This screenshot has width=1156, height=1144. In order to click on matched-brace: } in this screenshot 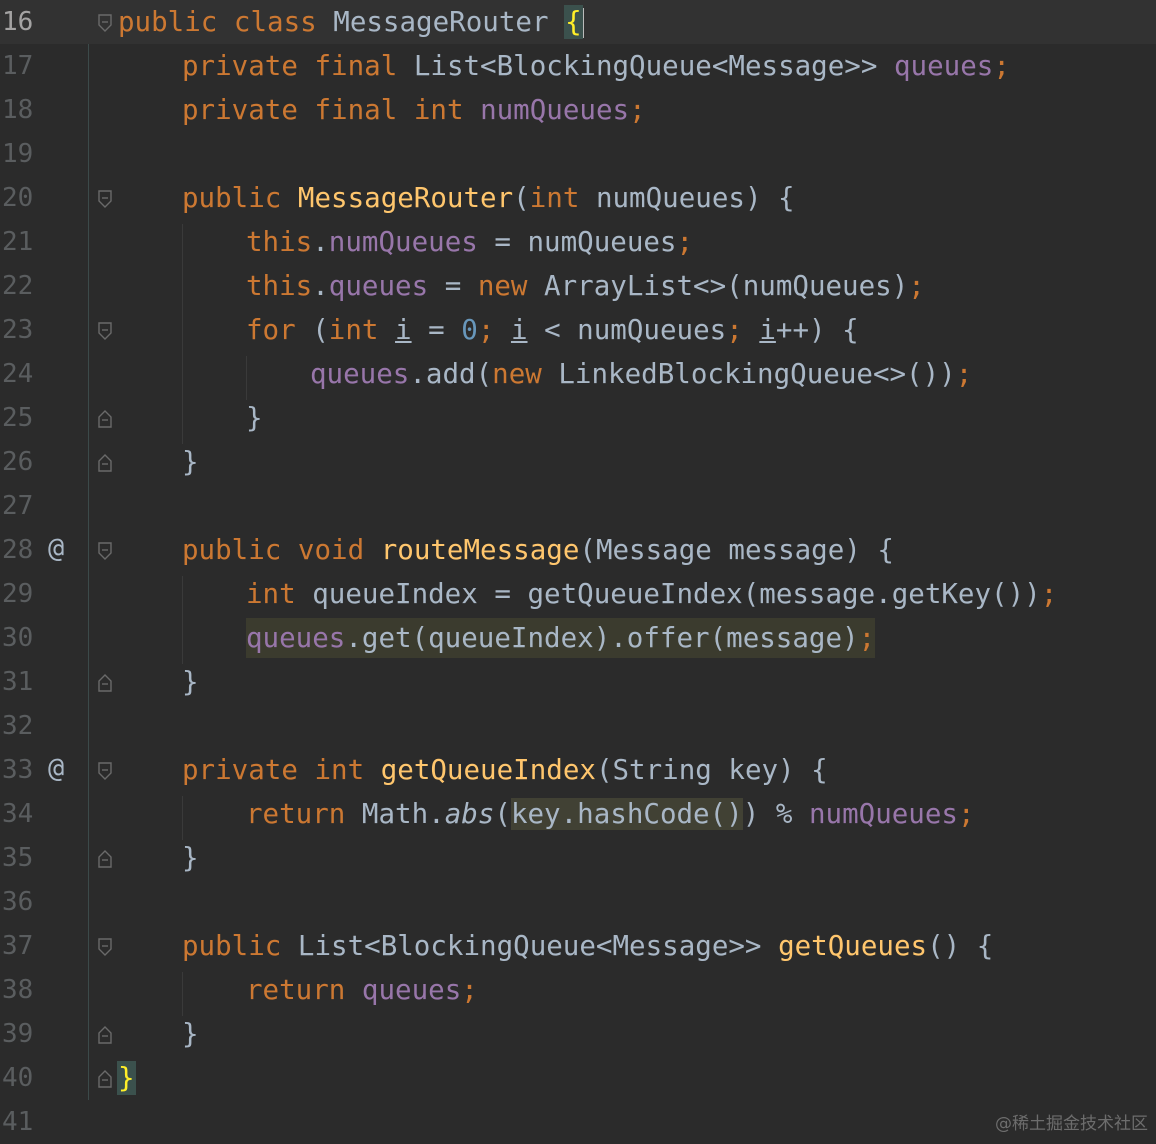, I will do `click(126, 1078)`.